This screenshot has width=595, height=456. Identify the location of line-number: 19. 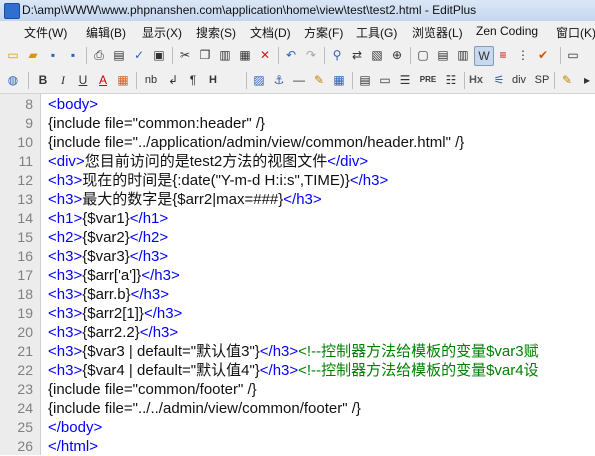
(25, 313).